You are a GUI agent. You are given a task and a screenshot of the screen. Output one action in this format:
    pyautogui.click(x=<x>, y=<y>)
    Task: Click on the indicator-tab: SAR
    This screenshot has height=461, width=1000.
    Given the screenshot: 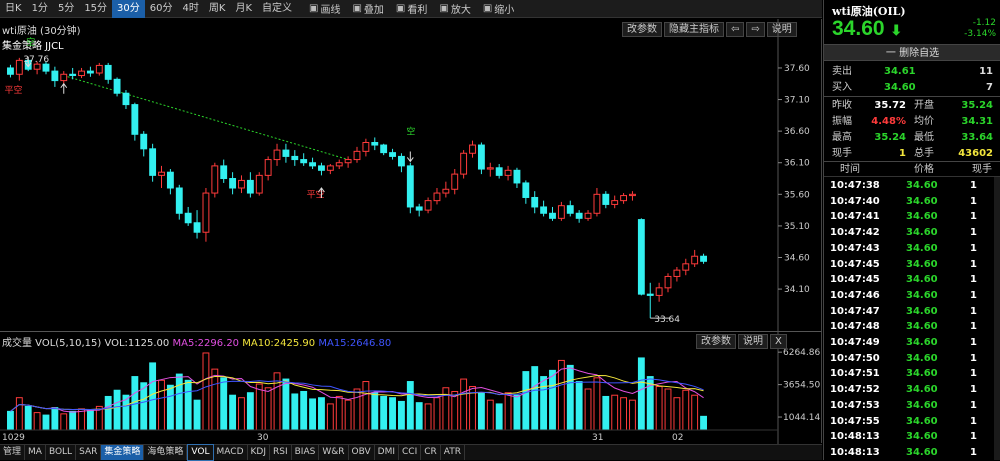 What is the action you would take?
    pyautogui.click(x=89, y=452)
    